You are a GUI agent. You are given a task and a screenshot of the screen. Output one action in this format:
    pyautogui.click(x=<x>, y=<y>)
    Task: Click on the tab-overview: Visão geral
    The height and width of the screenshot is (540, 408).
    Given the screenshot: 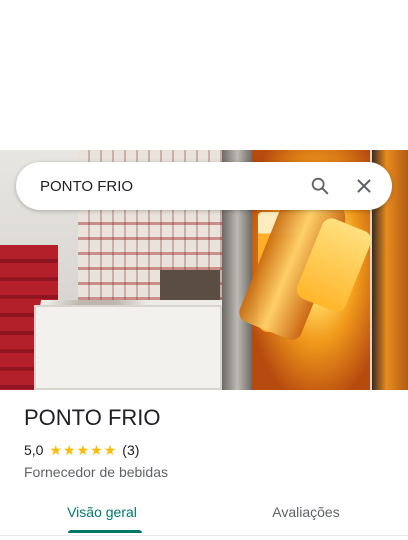 What is the action you would take?
    pyautogui.click(x=102, y=513)
    